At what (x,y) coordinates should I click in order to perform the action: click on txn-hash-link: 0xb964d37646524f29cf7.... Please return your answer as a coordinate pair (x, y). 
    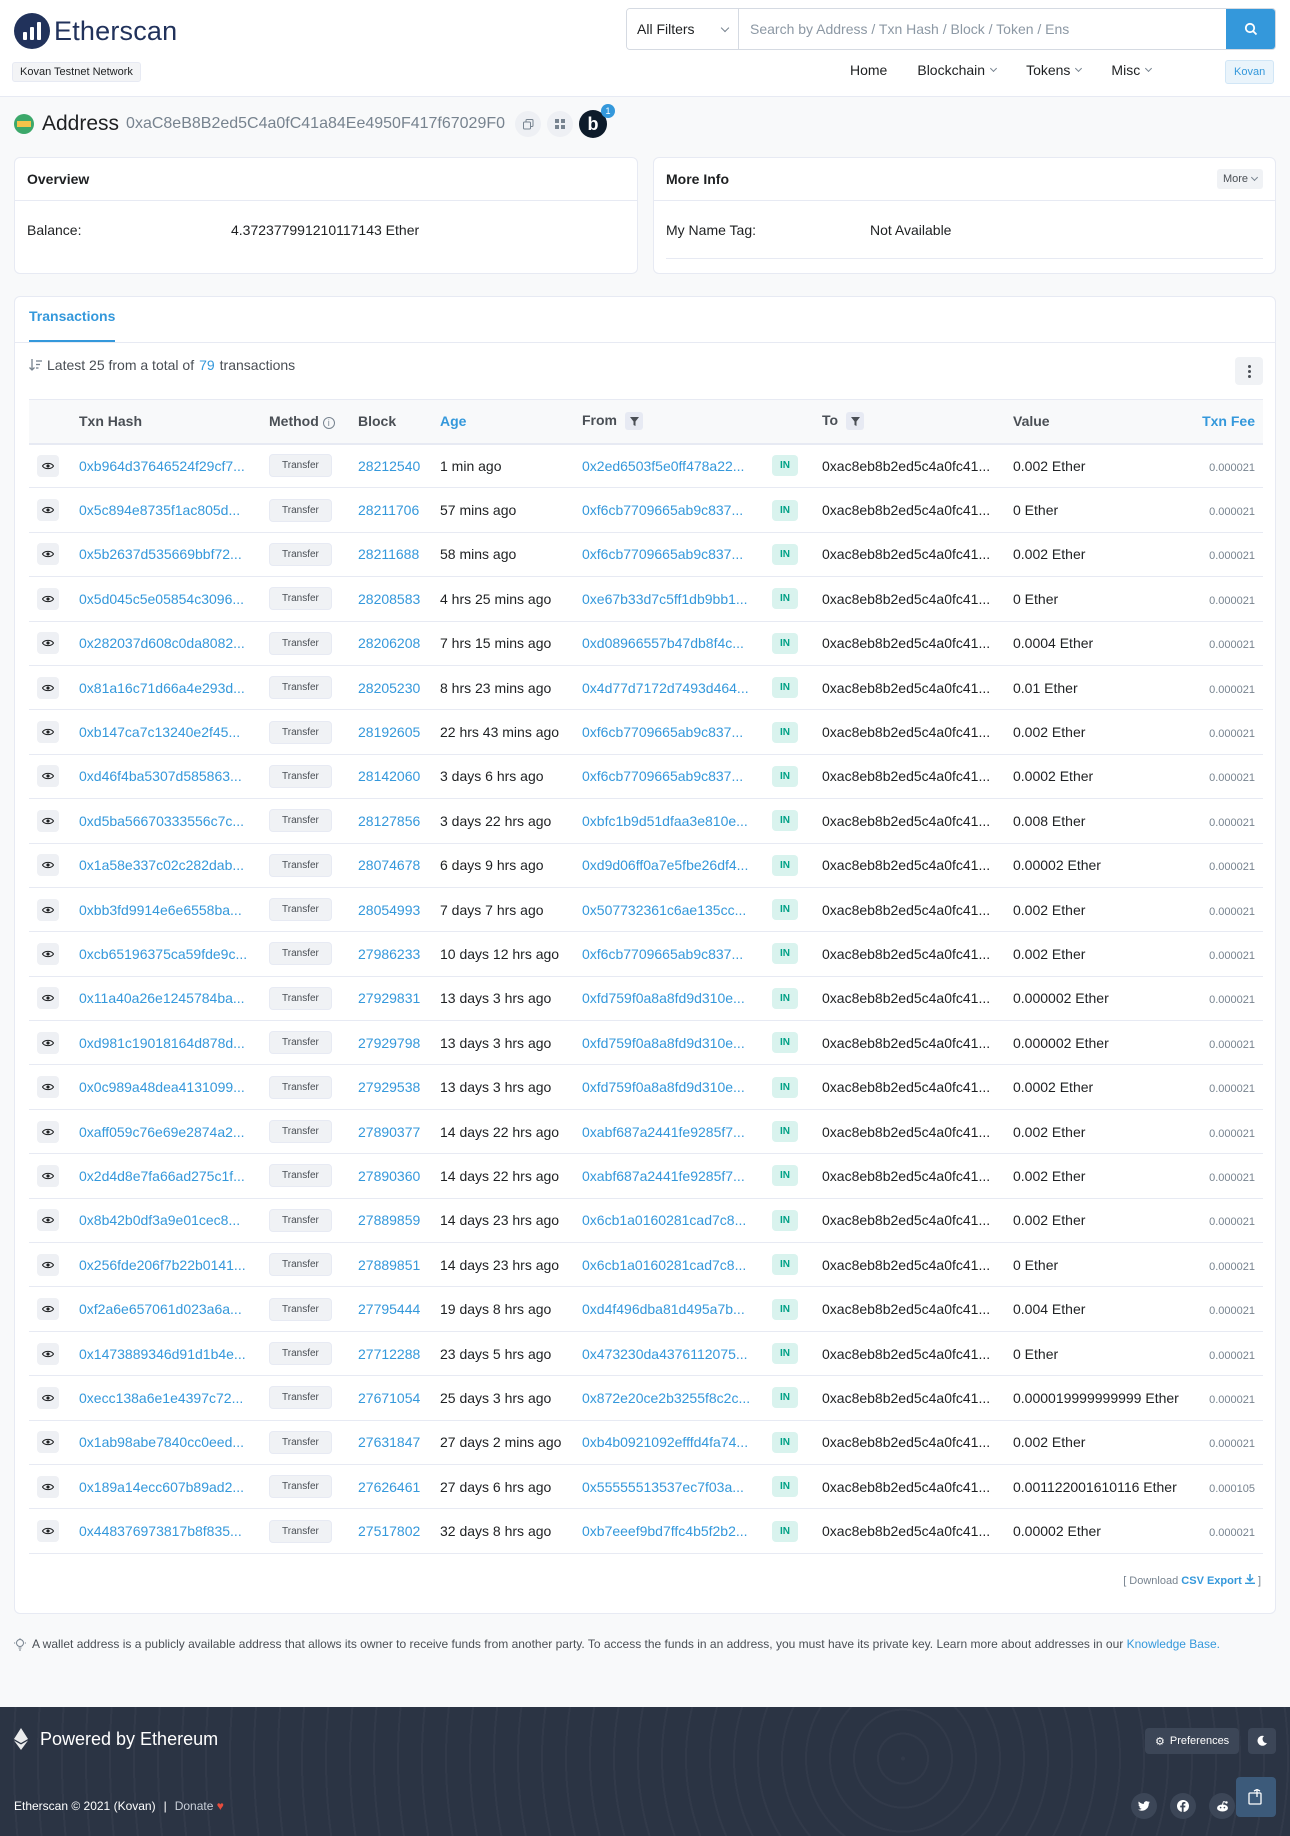
    Looking at the image, I should click on (162, 466).